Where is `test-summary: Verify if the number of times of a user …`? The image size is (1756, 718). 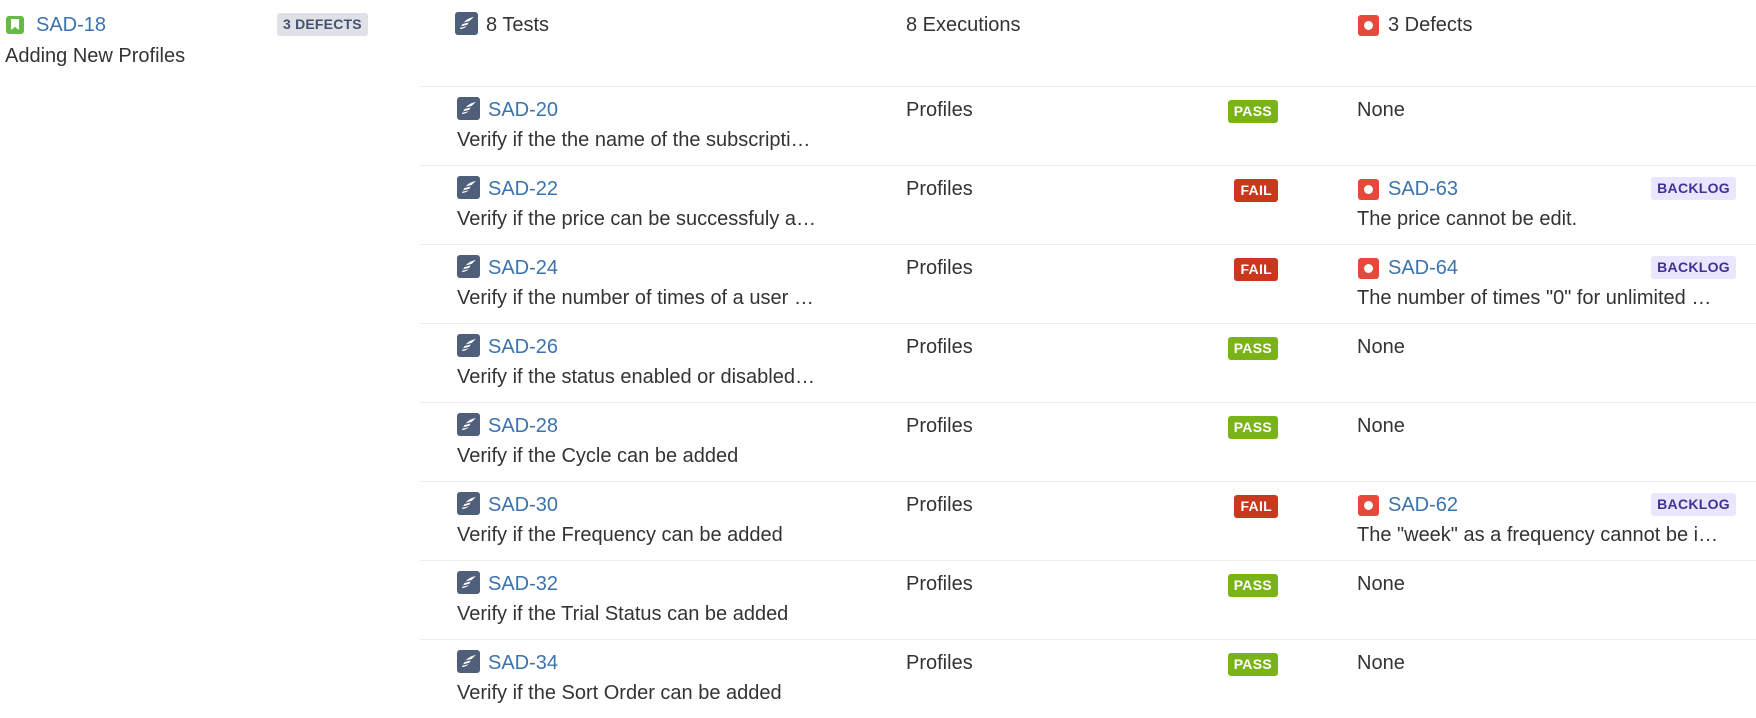 test-summary: Verify if the number of times of a user … is located at coordinates (635, 298).